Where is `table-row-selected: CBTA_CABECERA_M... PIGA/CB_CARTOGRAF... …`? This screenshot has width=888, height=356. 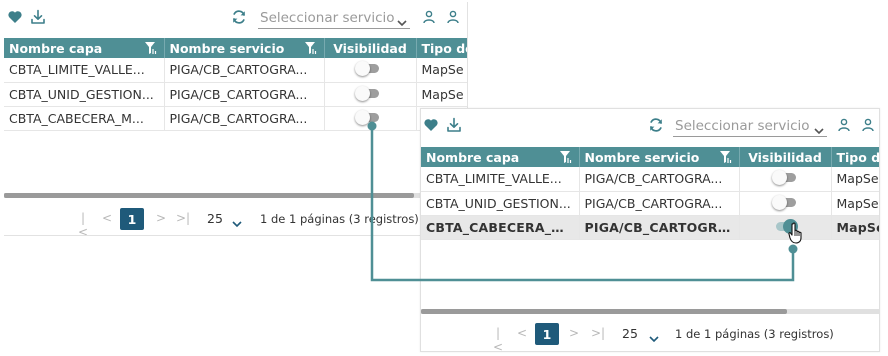 table-row-selected: CBTA_CABECERA_M... PIGA/CB_CARTOGRAF... … is located at coordinates (650, 227).